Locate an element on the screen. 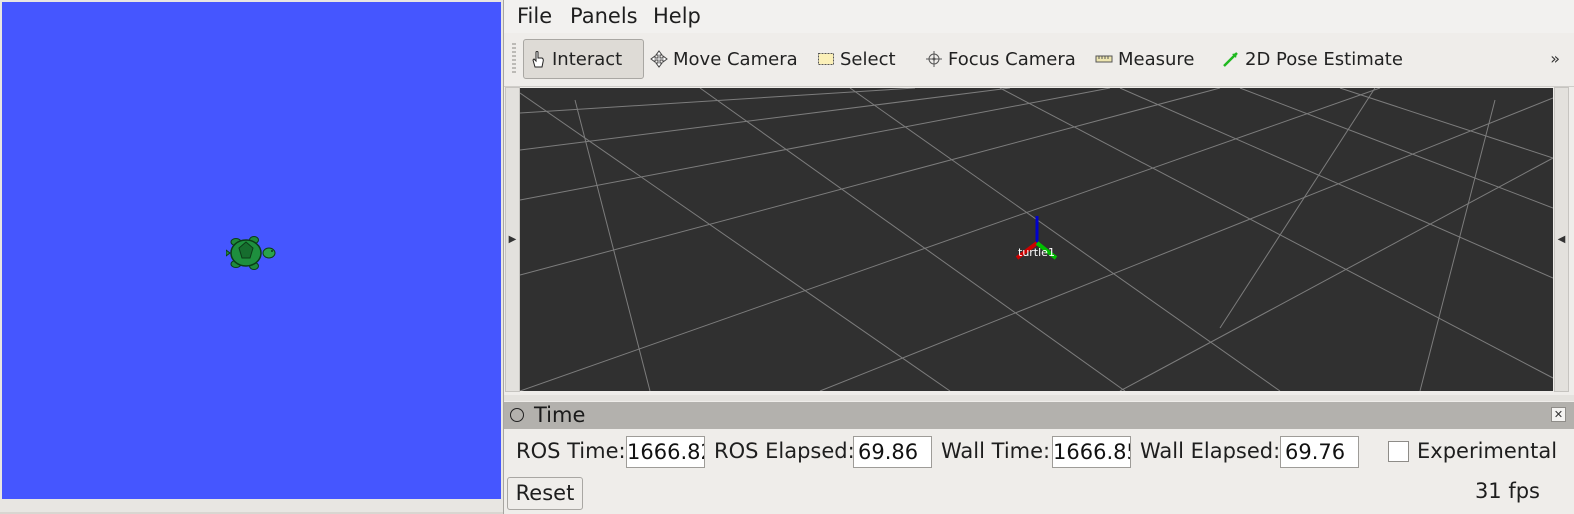  reset-button: Reset is located at coordinates (545, 493).